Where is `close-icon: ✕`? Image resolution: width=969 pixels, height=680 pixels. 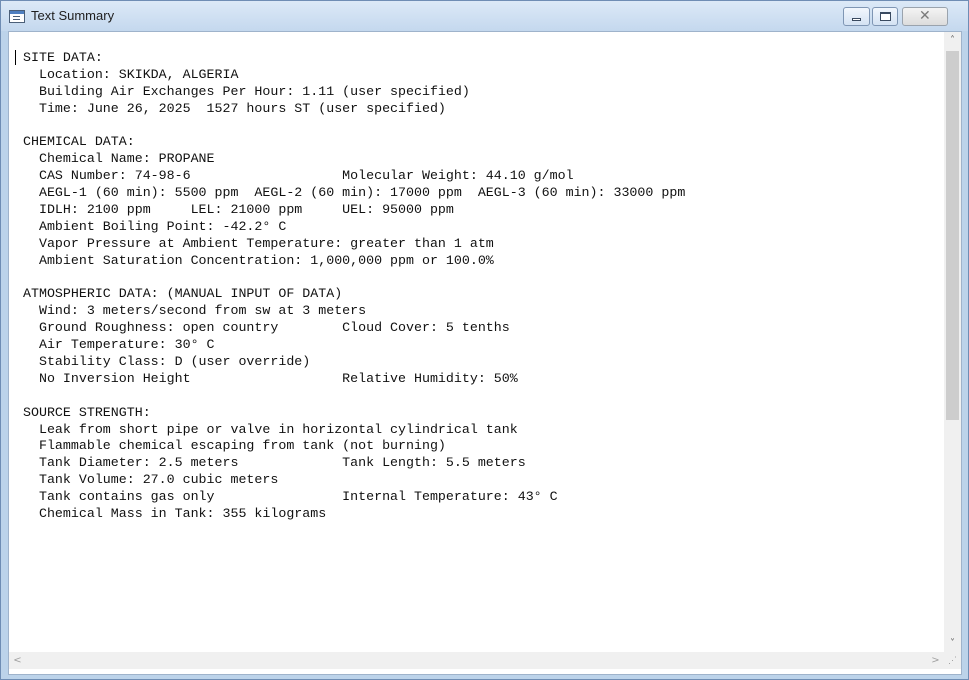 close-icon: ✕ is located at coordinates (925, 16).